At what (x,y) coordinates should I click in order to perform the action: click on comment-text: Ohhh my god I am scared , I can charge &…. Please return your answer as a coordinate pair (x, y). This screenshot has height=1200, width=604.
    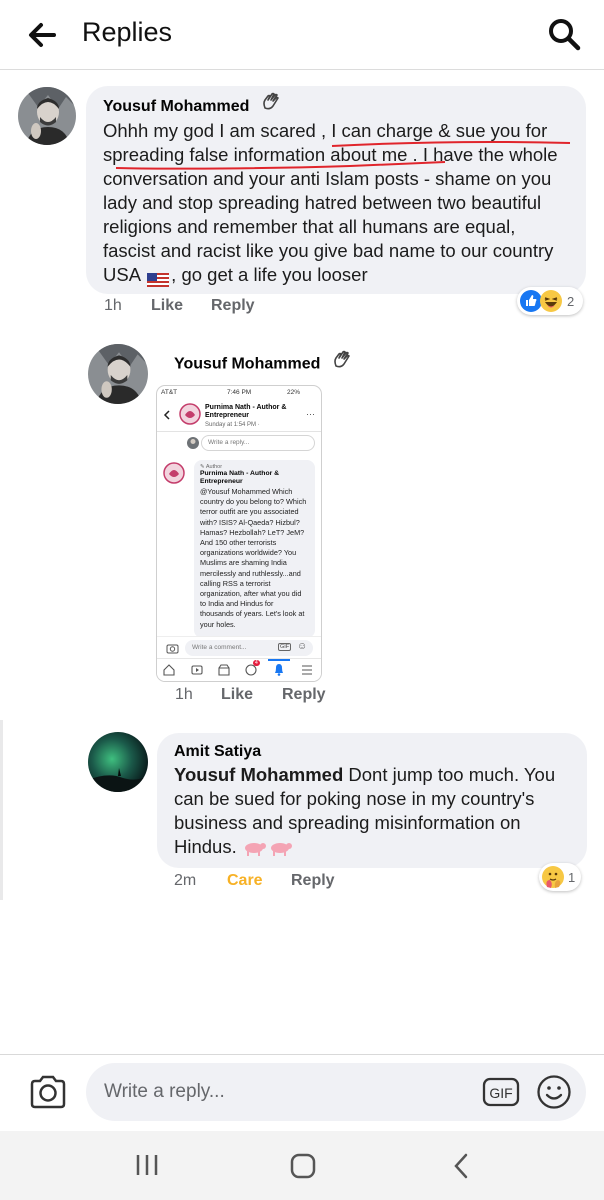
    Looking at the image, I should click on (336, 203).